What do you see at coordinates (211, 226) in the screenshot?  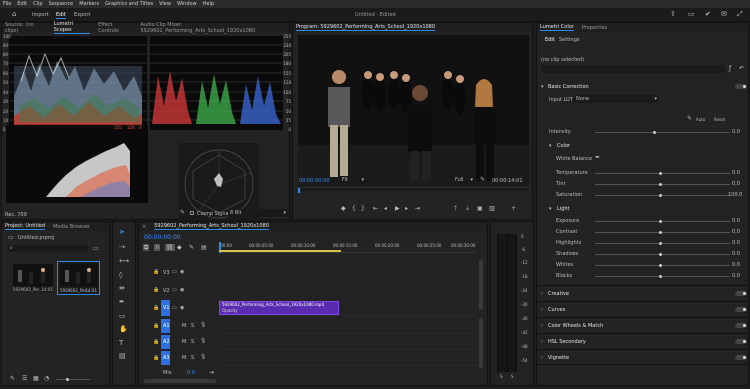 I see `sequence-tab: 5929602_Performing_Arts_School_1920x1080` at bounding box center [211, 226].